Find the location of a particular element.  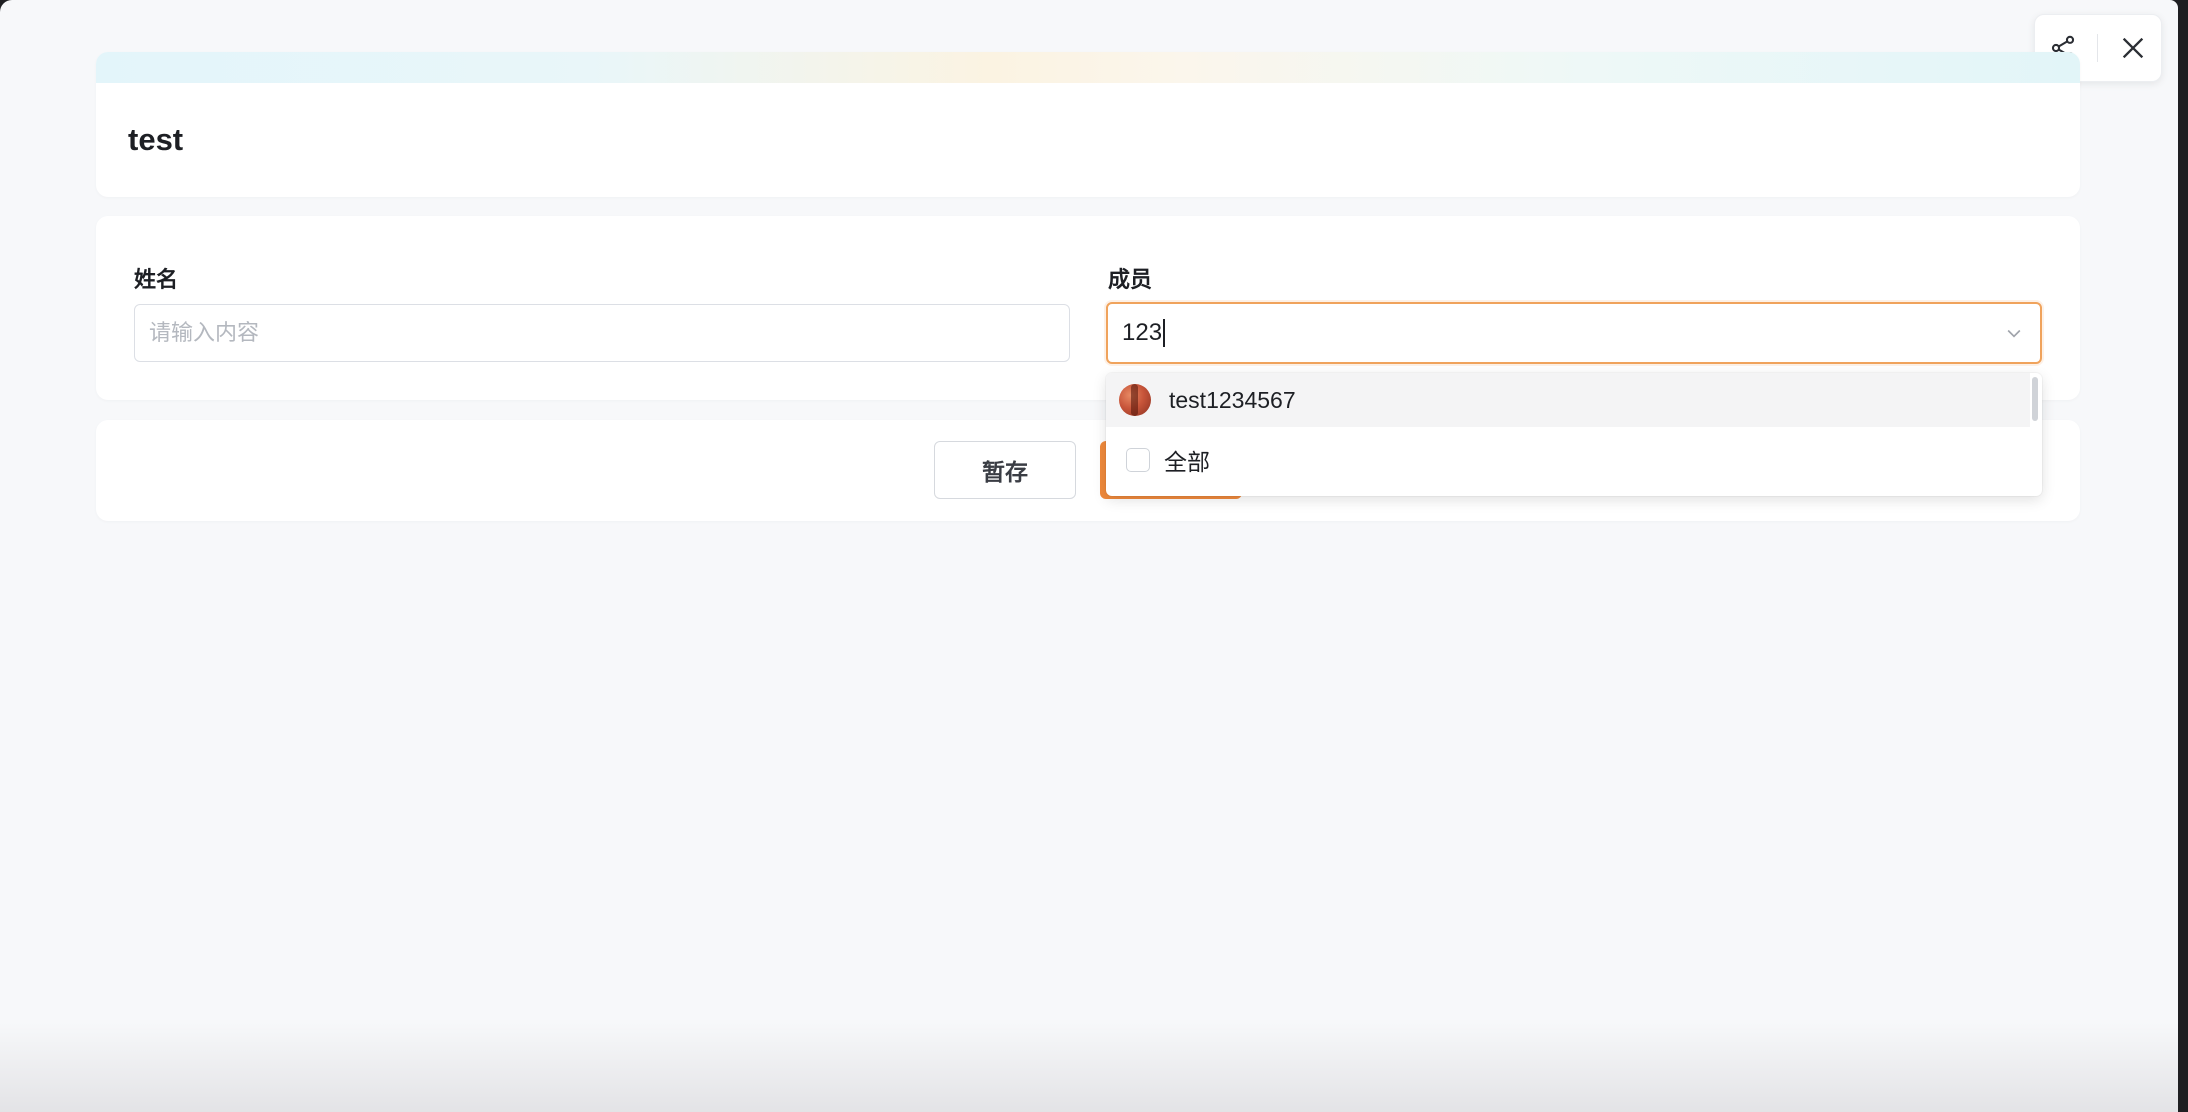

option-label: 全部 is located at coordinates (1187, 462).